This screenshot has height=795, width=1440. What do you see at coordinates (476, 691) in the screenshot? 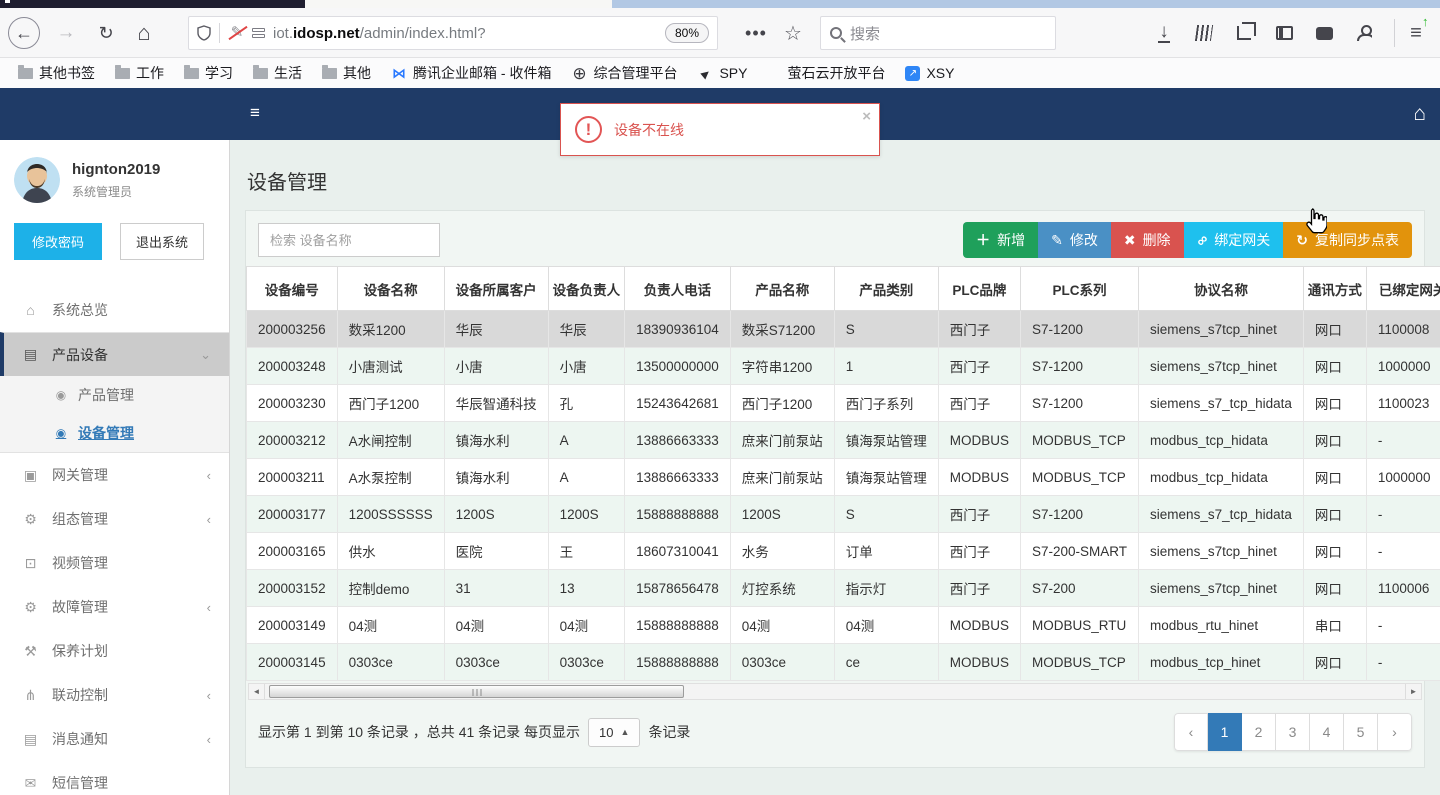
I see `scrollbar-thumb` at bounding box center [476, 691].